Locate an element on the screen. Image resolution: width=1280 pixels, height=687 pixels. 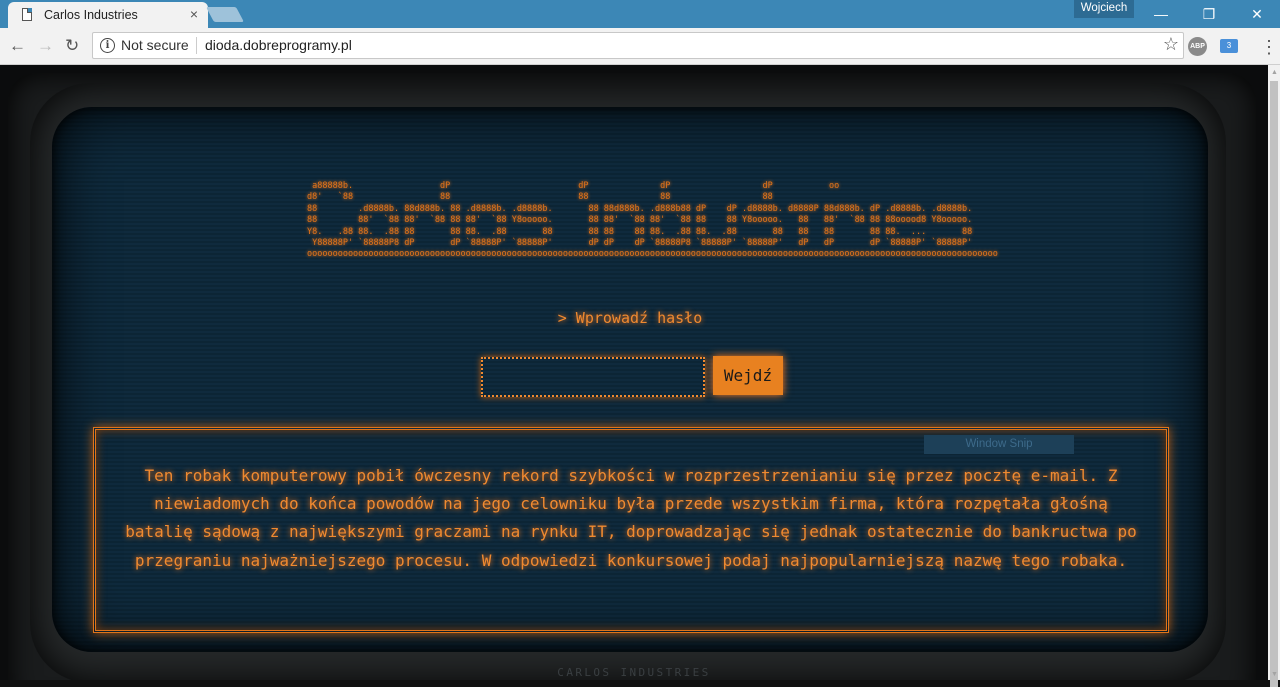
tab-close-icon: × is located at coordinates (194, 14).